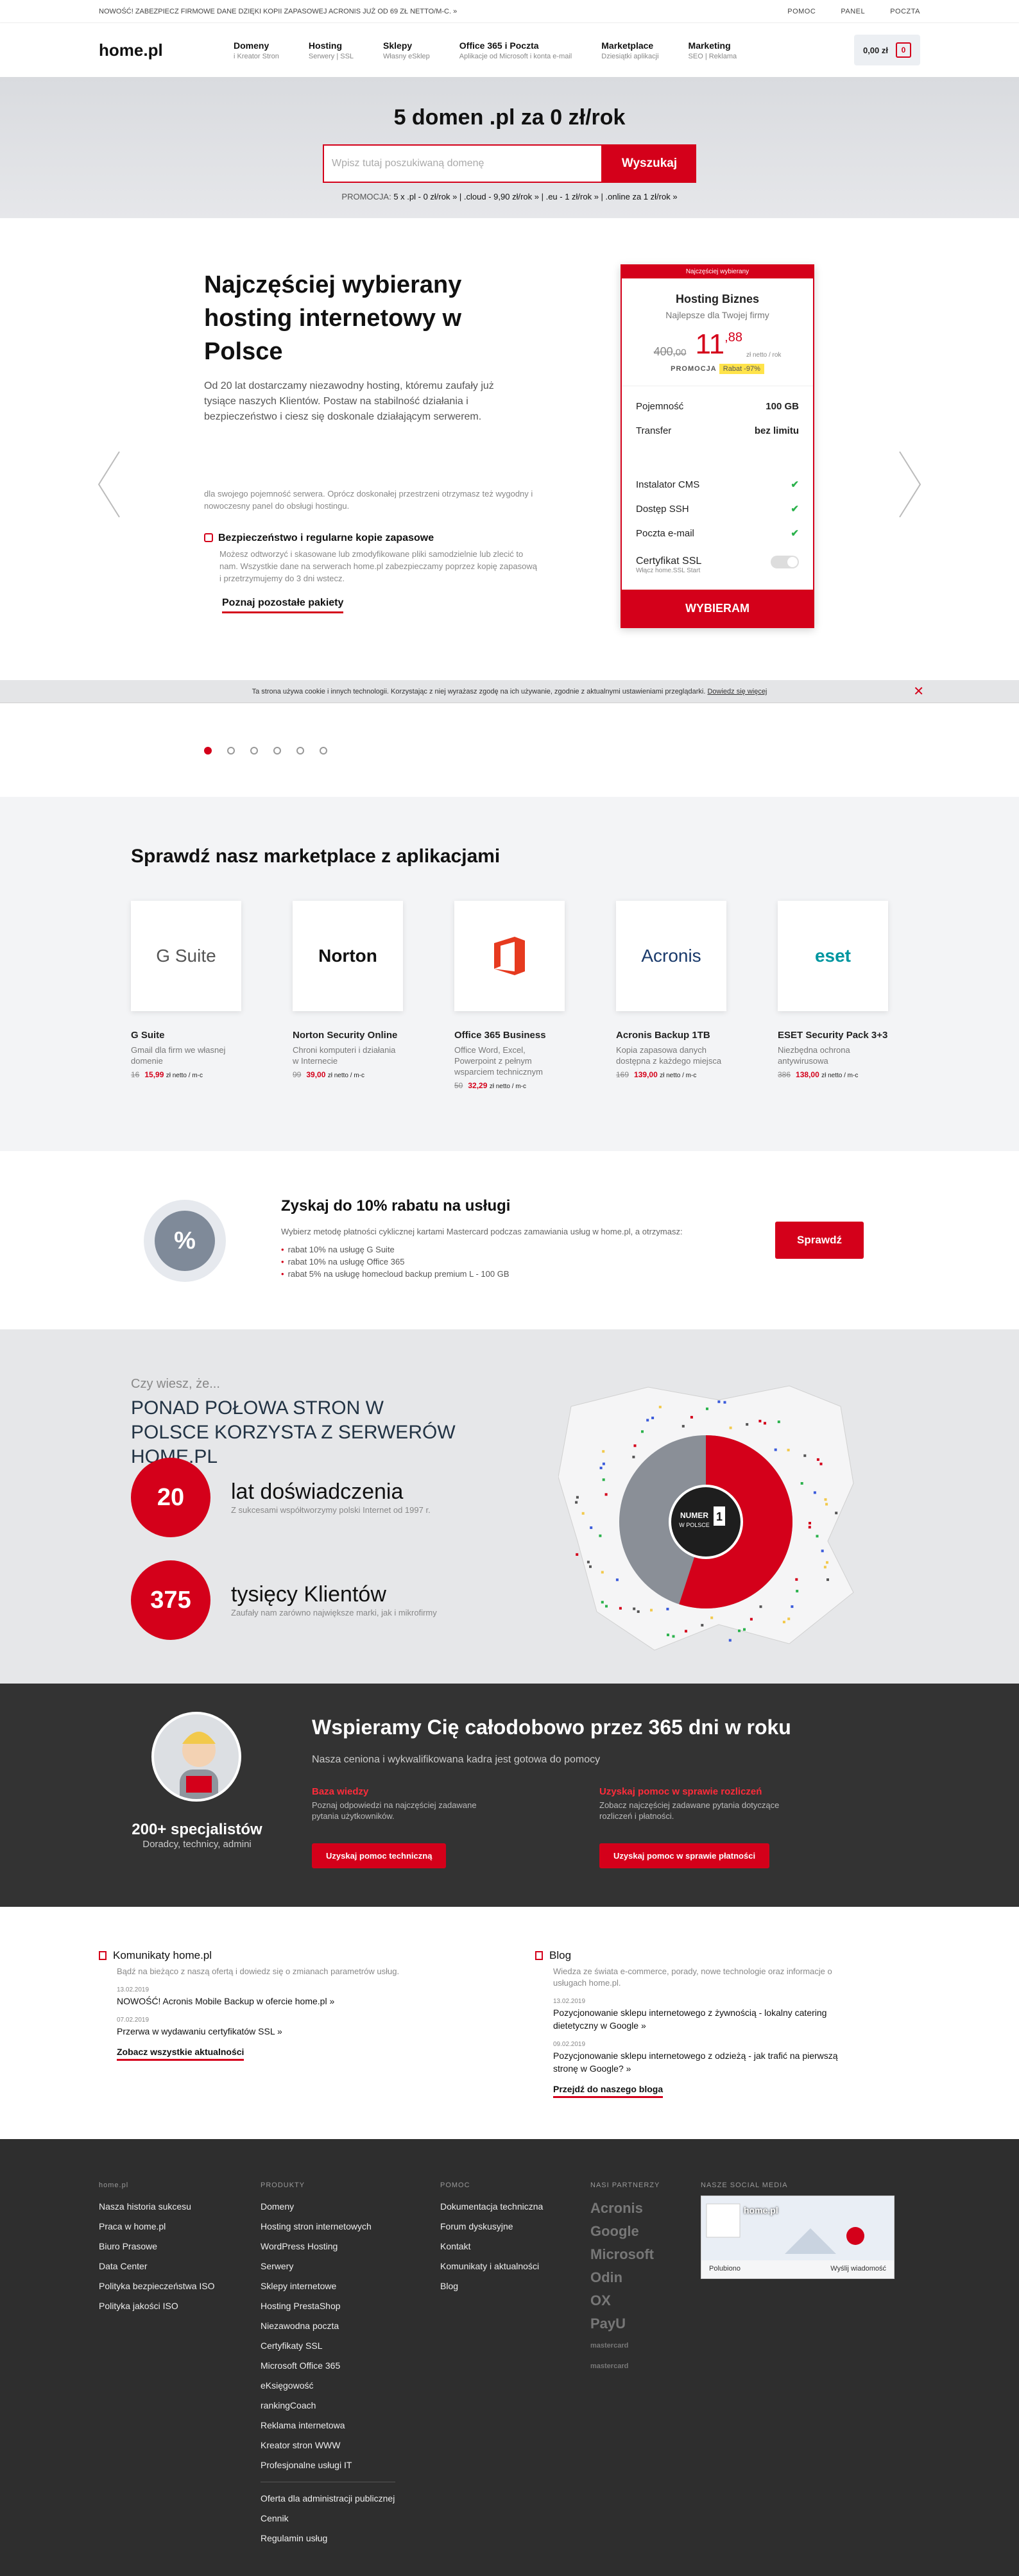  What do you see at coordinates (608, 2091) in the screenshot?
I see `blog-more-link: Przejdź do naszego bloga` at bounding box center [608, 2091].